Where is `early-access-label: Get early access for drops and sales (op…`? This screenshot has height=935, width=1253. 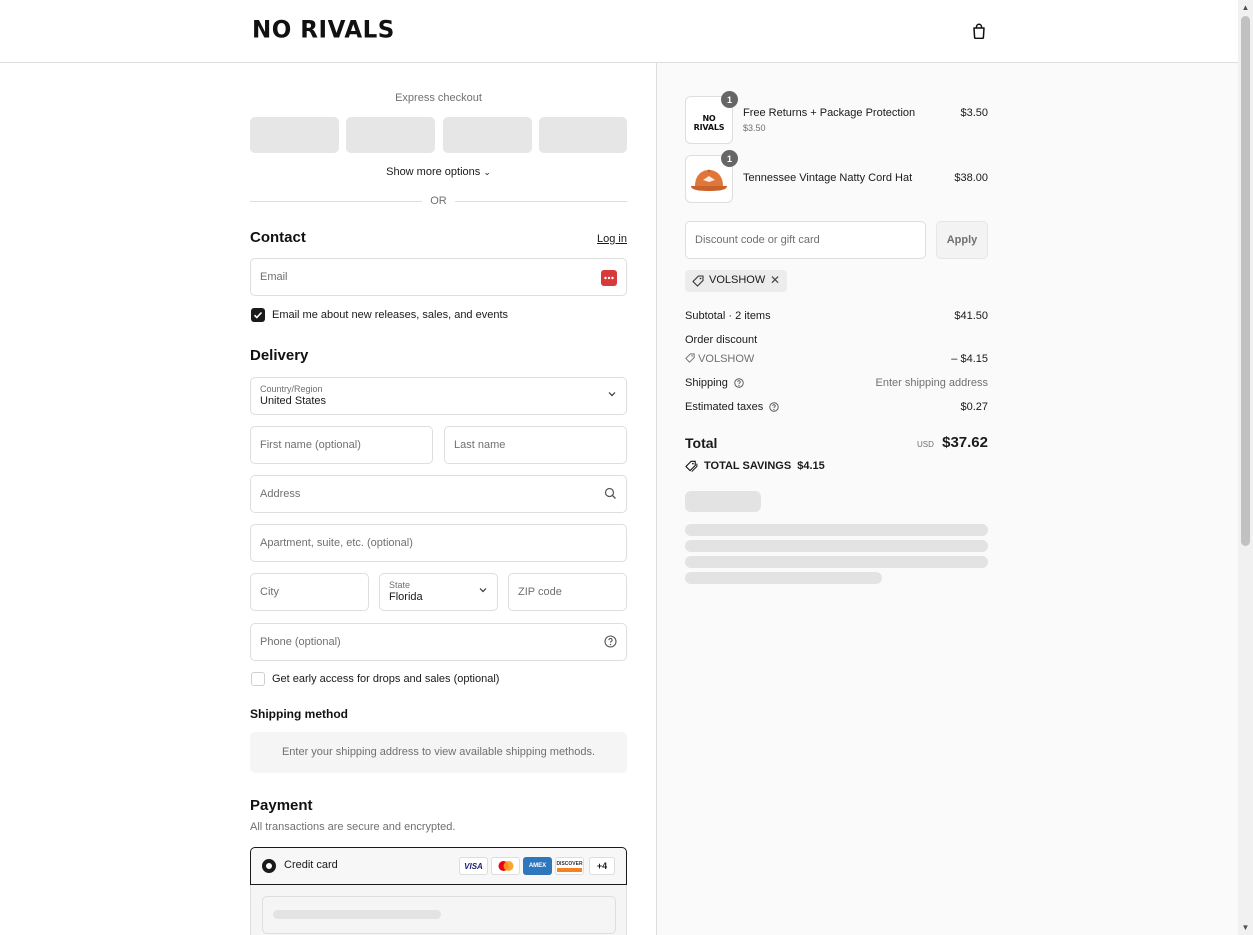 early-access-label: Get early access for drops and sales (op… is located at coordinates (386, 679).